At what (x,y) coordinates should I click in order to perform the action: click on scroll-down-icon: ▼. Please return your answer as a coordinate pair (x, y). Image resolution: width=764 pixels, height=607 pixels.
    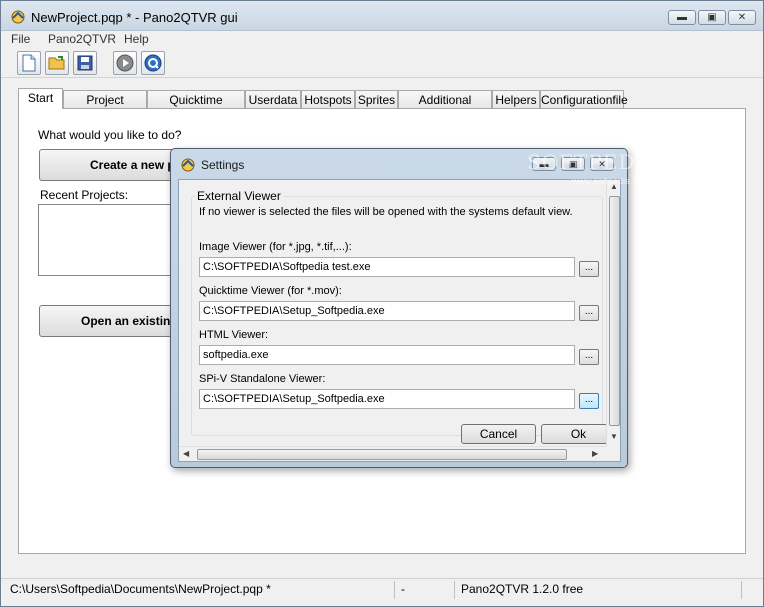
    Looking at the image, I should click on (614, 436).